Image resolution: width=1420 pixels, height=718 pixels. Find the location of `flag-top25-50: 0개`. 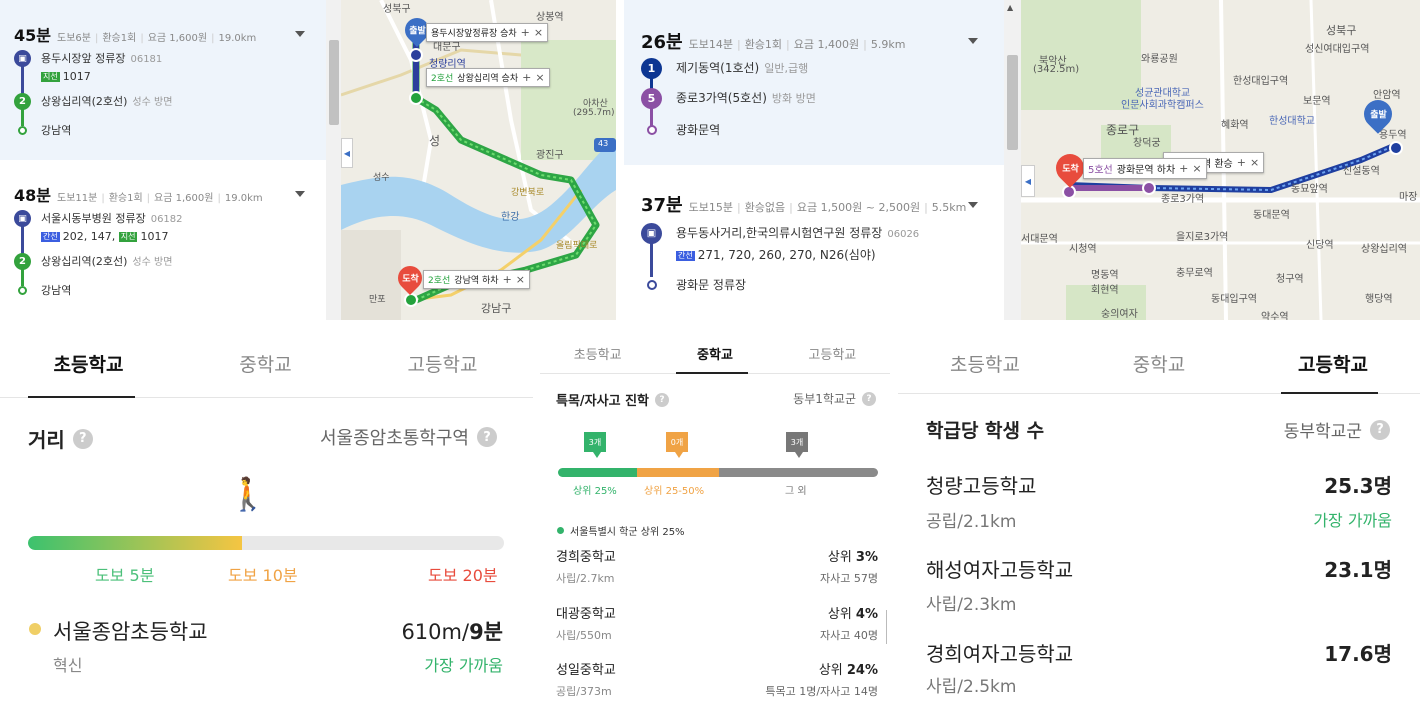

flag-top25-50: 0개 is located at coordinates (678, 443).